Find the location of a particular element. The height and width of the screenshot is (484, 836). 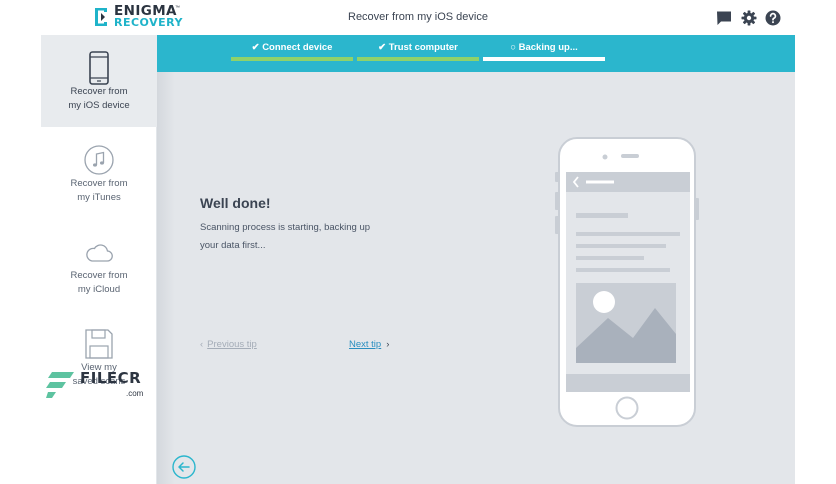

music-note-icon is located at coordinates (99, 160).